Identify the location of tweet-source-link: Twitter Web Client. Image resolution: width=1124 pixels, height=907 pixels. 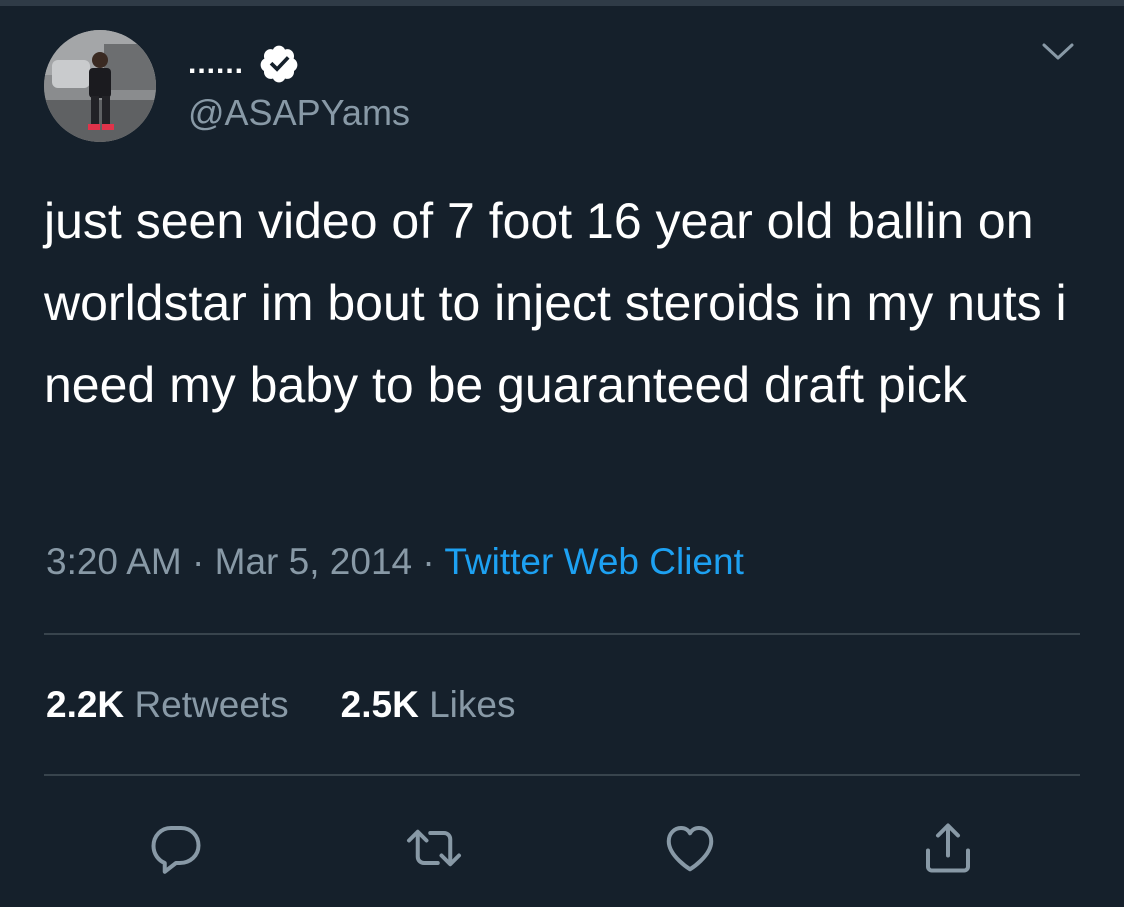
(594, 561).